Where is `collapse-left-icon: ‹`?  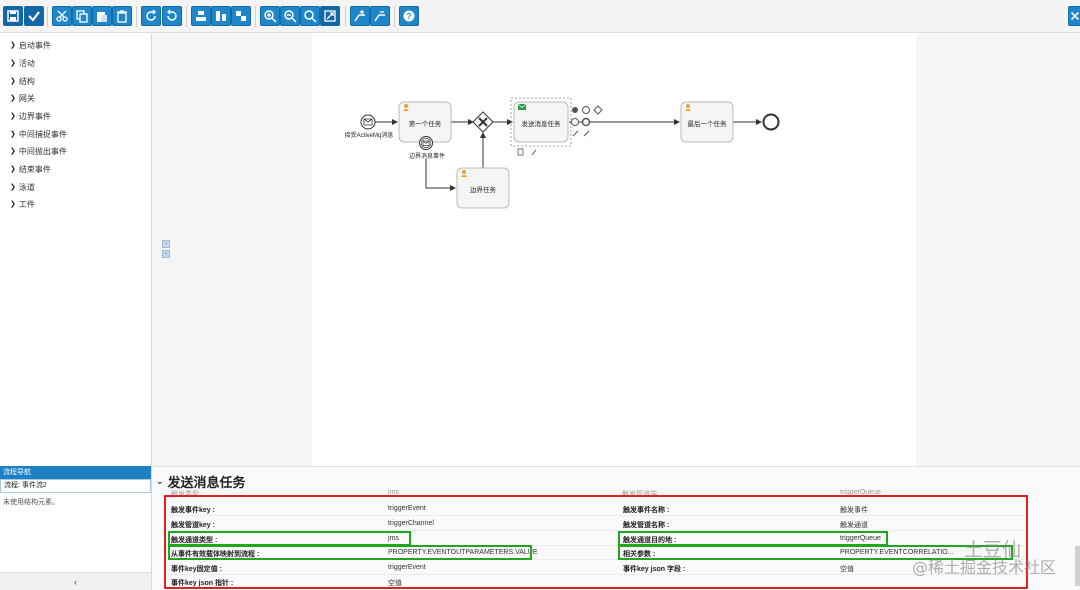
collapse-left-icon: ‹ is located at coordinates (166, 254).